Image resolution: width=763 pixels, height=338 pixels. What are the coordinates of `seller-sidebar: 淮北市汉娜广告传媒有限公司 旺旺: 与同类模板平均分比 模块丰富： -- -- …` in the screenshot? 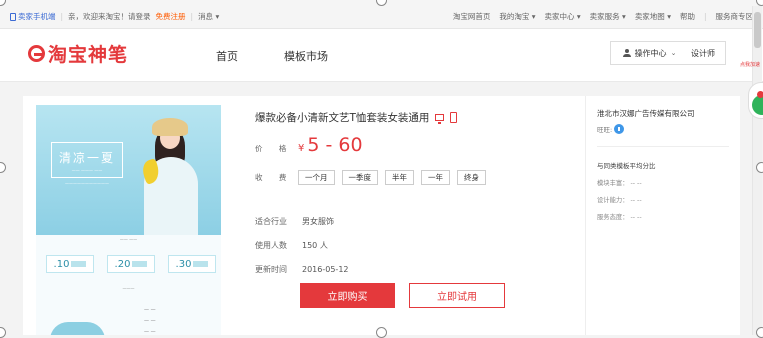 It's located at (663, 215).